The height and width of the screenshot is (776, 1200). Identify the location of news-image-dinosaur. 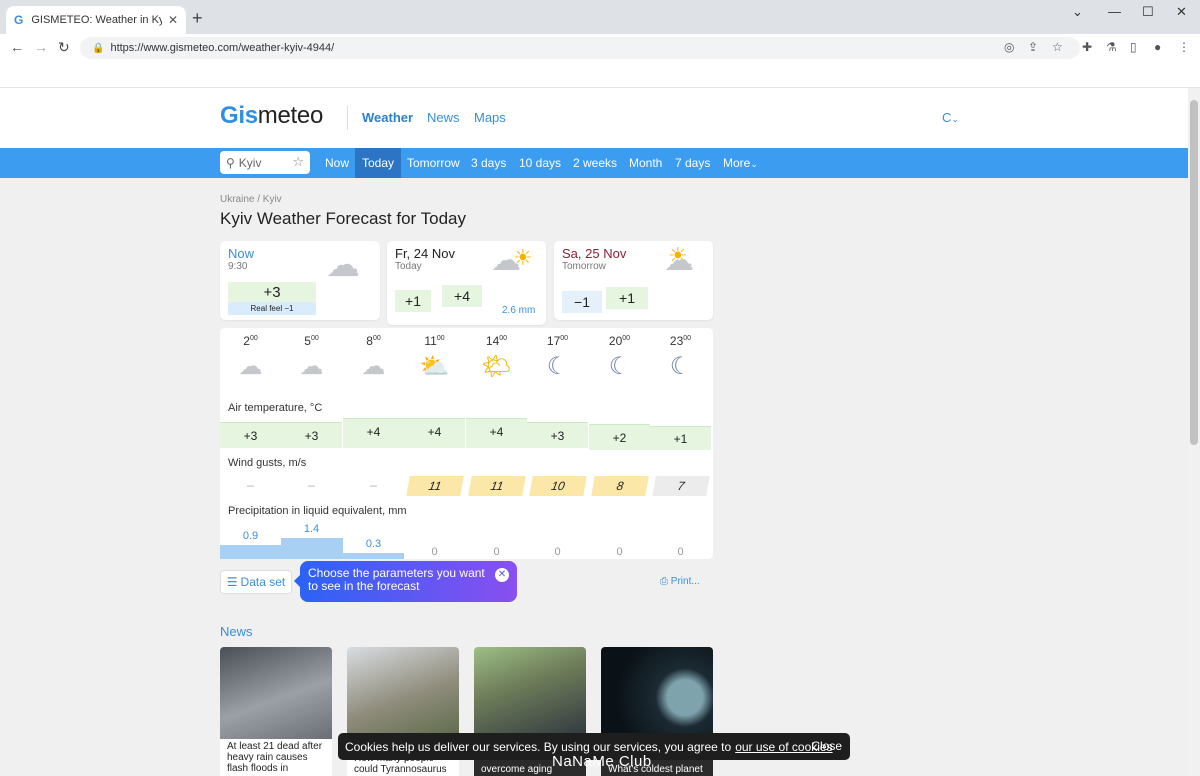
(403, 693).